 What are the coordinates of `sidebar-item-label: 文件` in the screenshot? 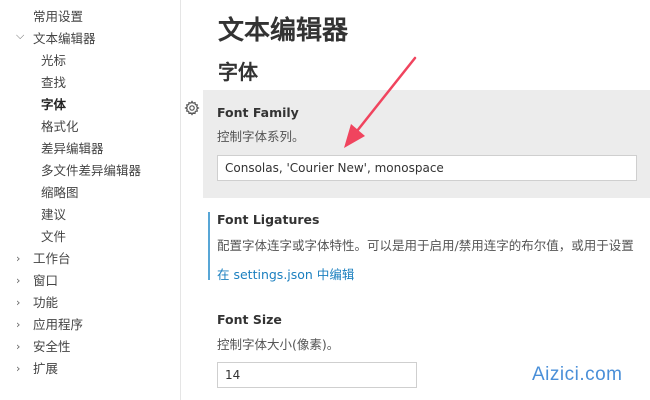 It's located at (54, 236).